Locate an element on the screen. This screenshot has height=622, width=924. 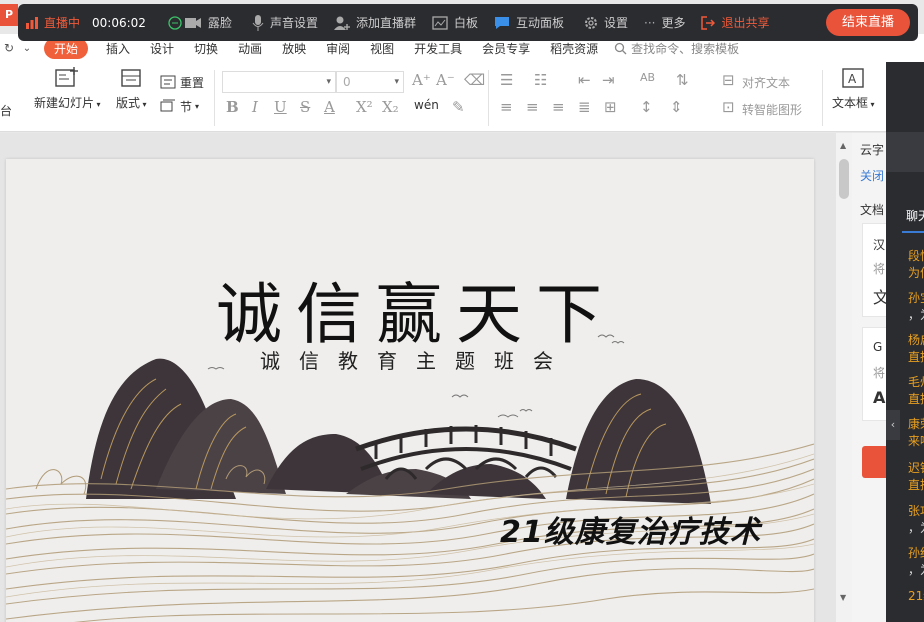
clear-format-icon: ⌫ is located at coordinates (474, 80).